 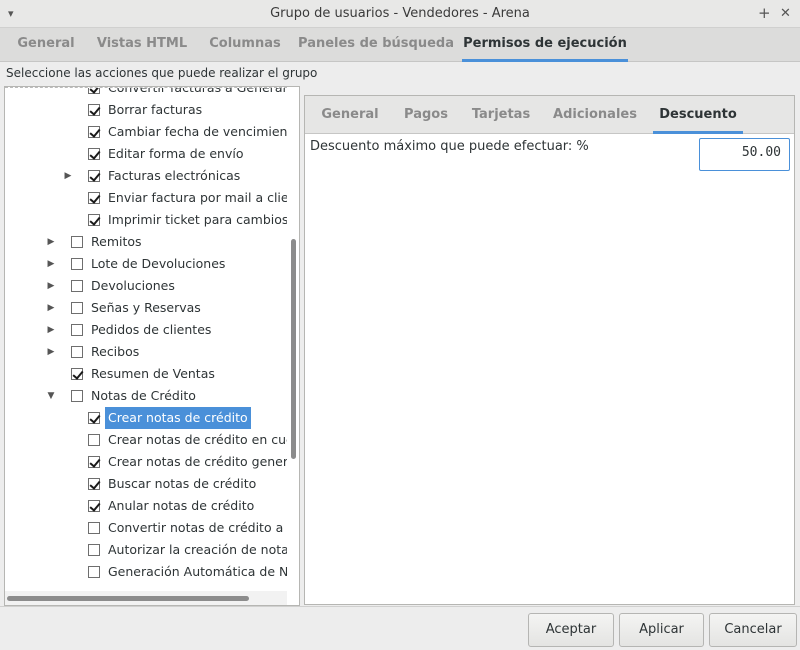 What do you see at coordinates (245, 45) in the screenshot?
I see `tab-columnas: Columnas` at bounding box center [245, 45].